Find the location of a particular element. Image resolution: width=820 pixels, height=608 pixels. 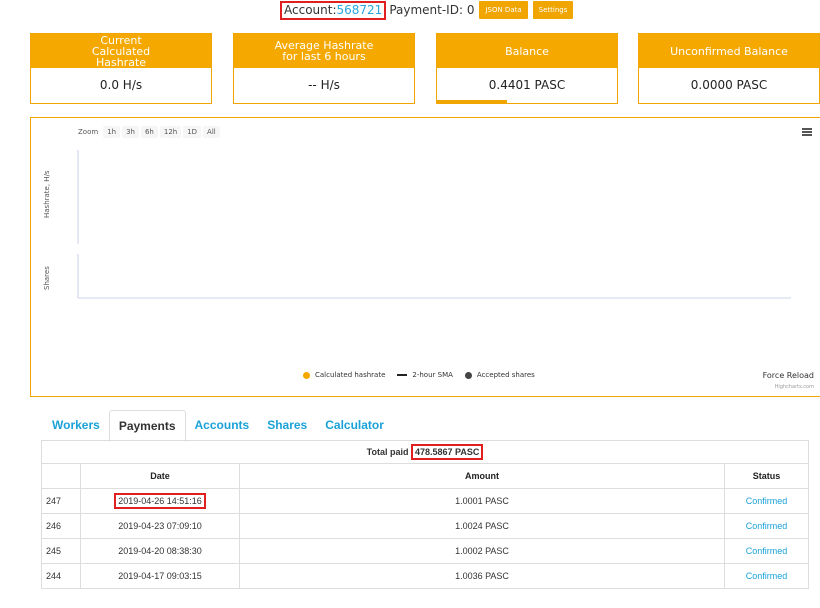

hamburger-menu-icon is located at coordinates (807, 132).